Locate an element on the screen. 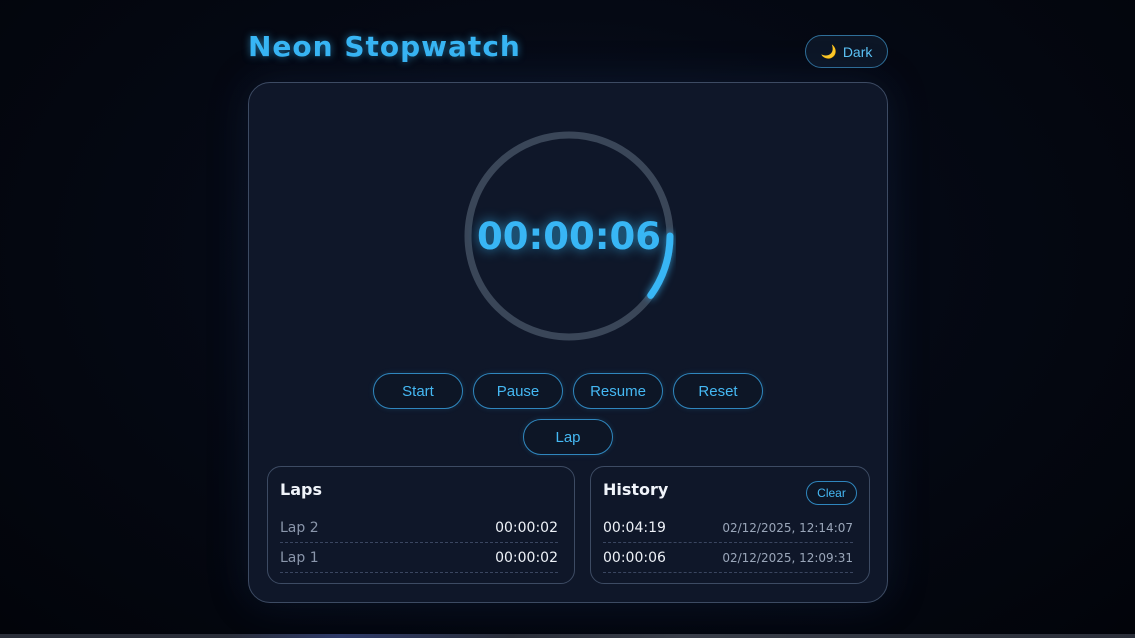 The height and width of the screenshot is (638, 1135). lap-button: Lap is located at coordinates (568, 437).